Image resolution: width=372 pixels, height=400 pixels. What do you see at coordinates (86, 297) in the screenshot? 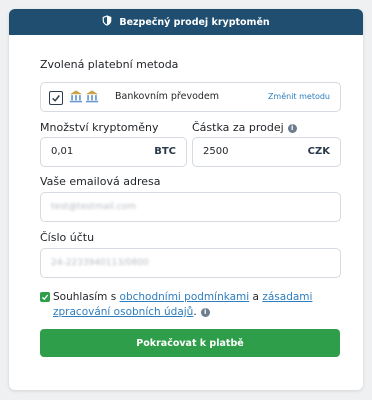
I see `consent-text-1: Souhlasím s` at bounding box center [86, 297].